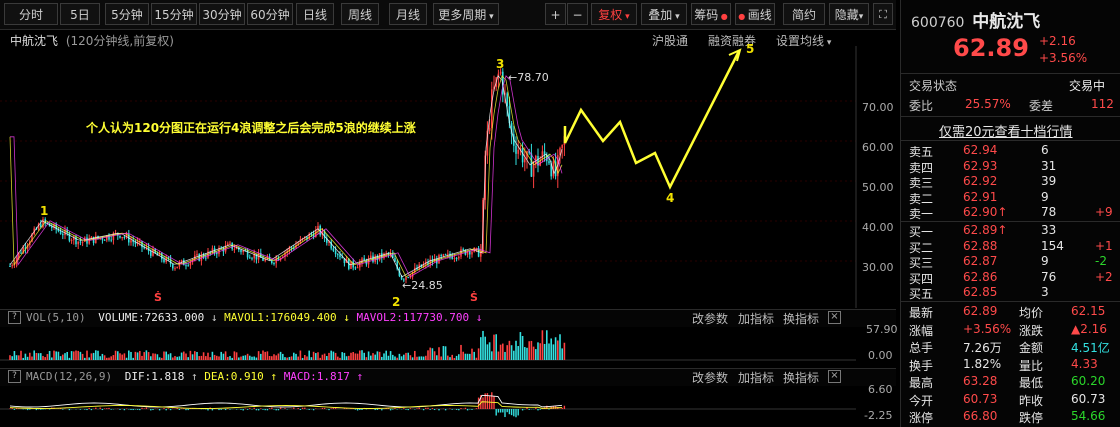 This screenshot has height=427, width=1120. I want to click on wave-label-3: 3, so click(500, 64).